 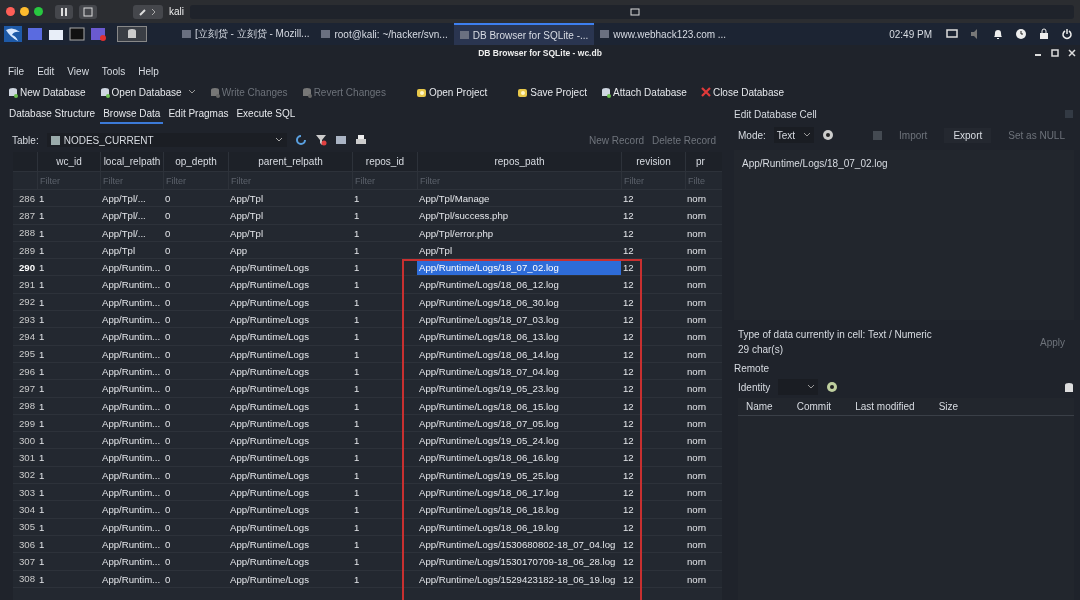 What do you see at coordinates (24, 11) in the screenshot?
I see `minimize-dot` at bounding box center [24, 11].